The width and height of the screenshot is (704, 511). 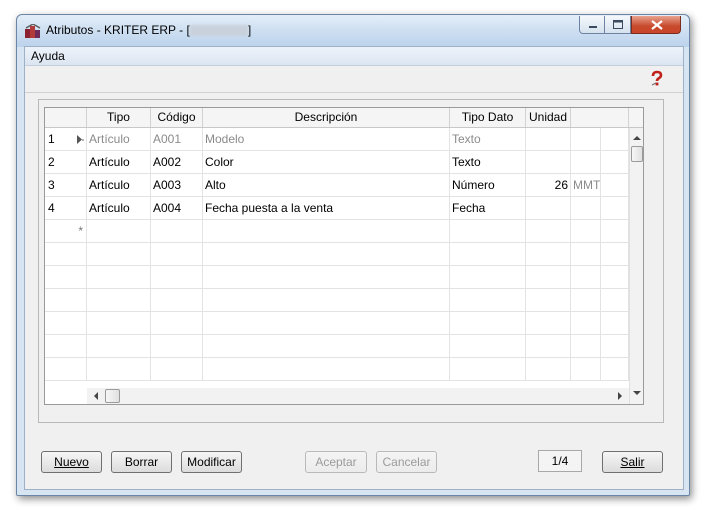 What do you see at coordinates (66, 185) in the screenshot?
I see `row-number: 3` at bounding box center [66, 185].